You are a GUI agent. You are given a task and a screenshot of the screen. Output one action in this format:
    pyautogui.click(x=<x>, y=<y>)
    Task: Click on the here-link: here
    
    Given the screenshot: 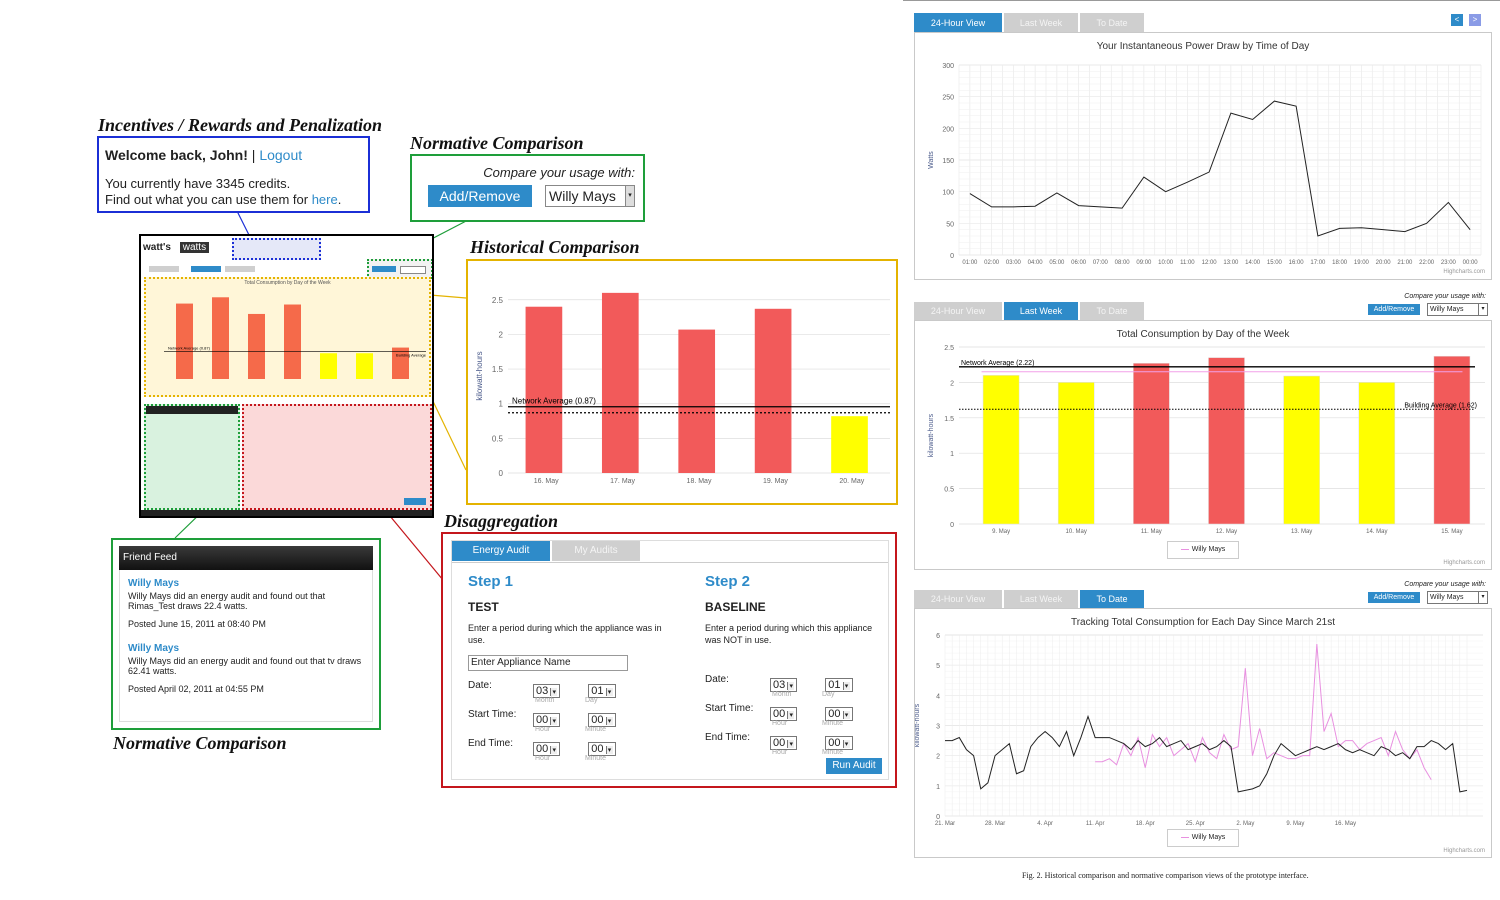 What is the action you would take?
    pyautogui.click(x=325, y=199)
    